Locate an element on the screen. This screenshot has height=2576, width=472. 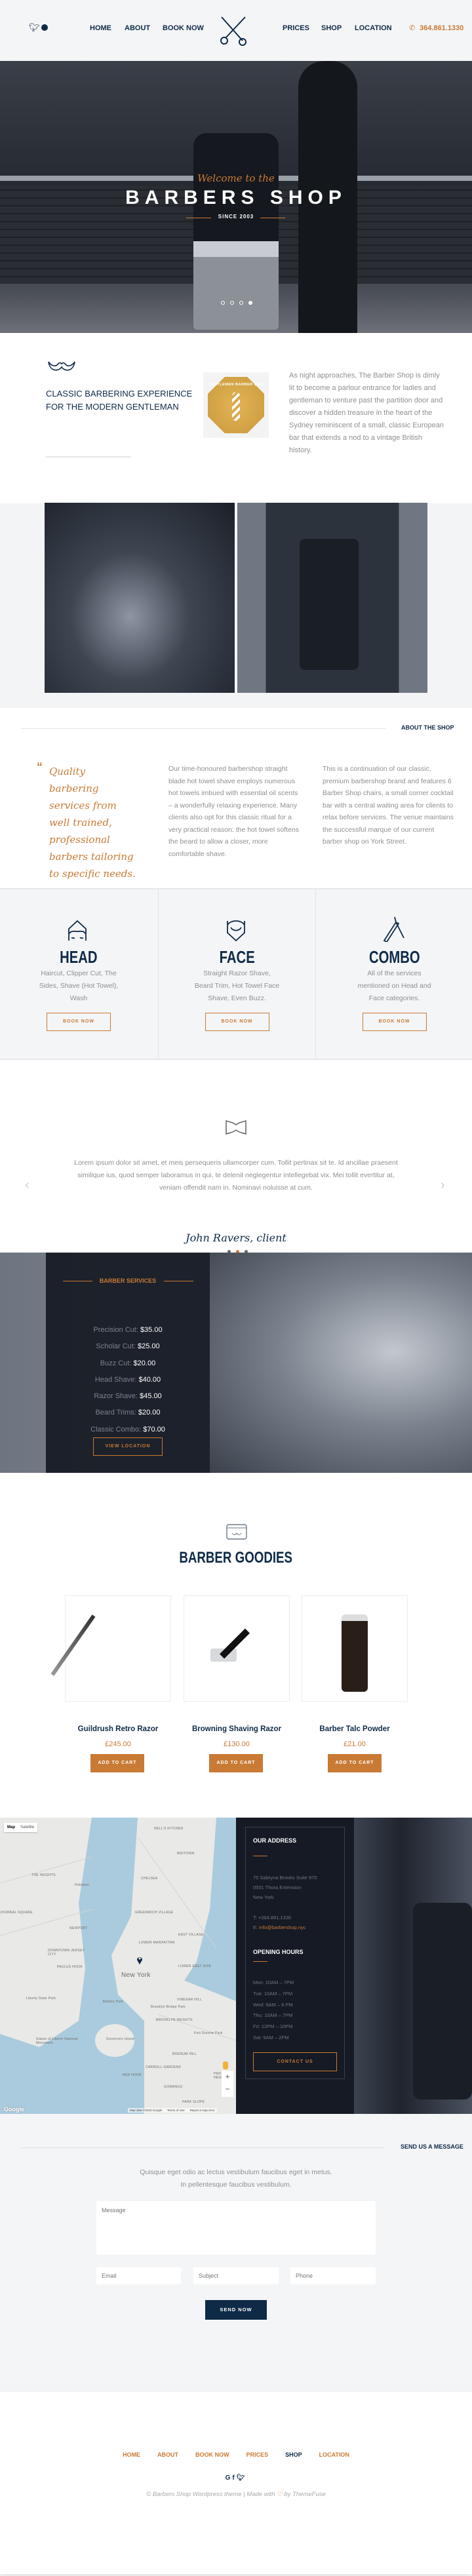
map-label: PAULUS HOOK is located at coordinates (70, 1967).